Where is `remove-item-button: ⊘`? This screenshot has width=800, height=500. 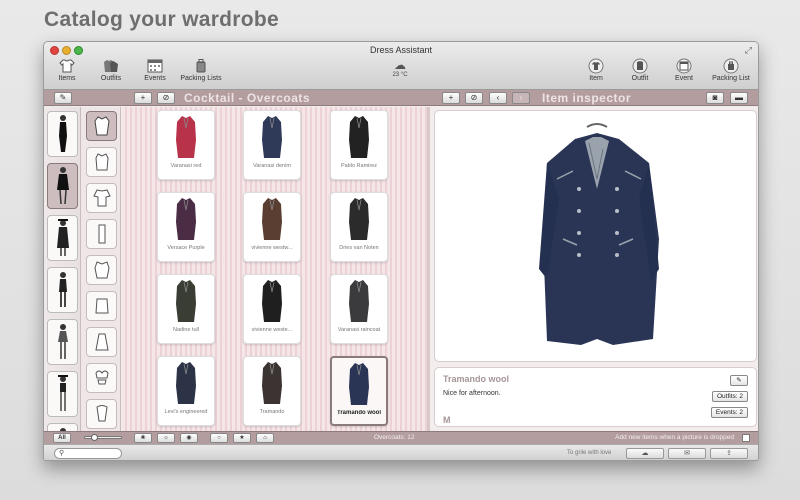 remove-item-button: ⊘ is located at coordinates (166, 98).